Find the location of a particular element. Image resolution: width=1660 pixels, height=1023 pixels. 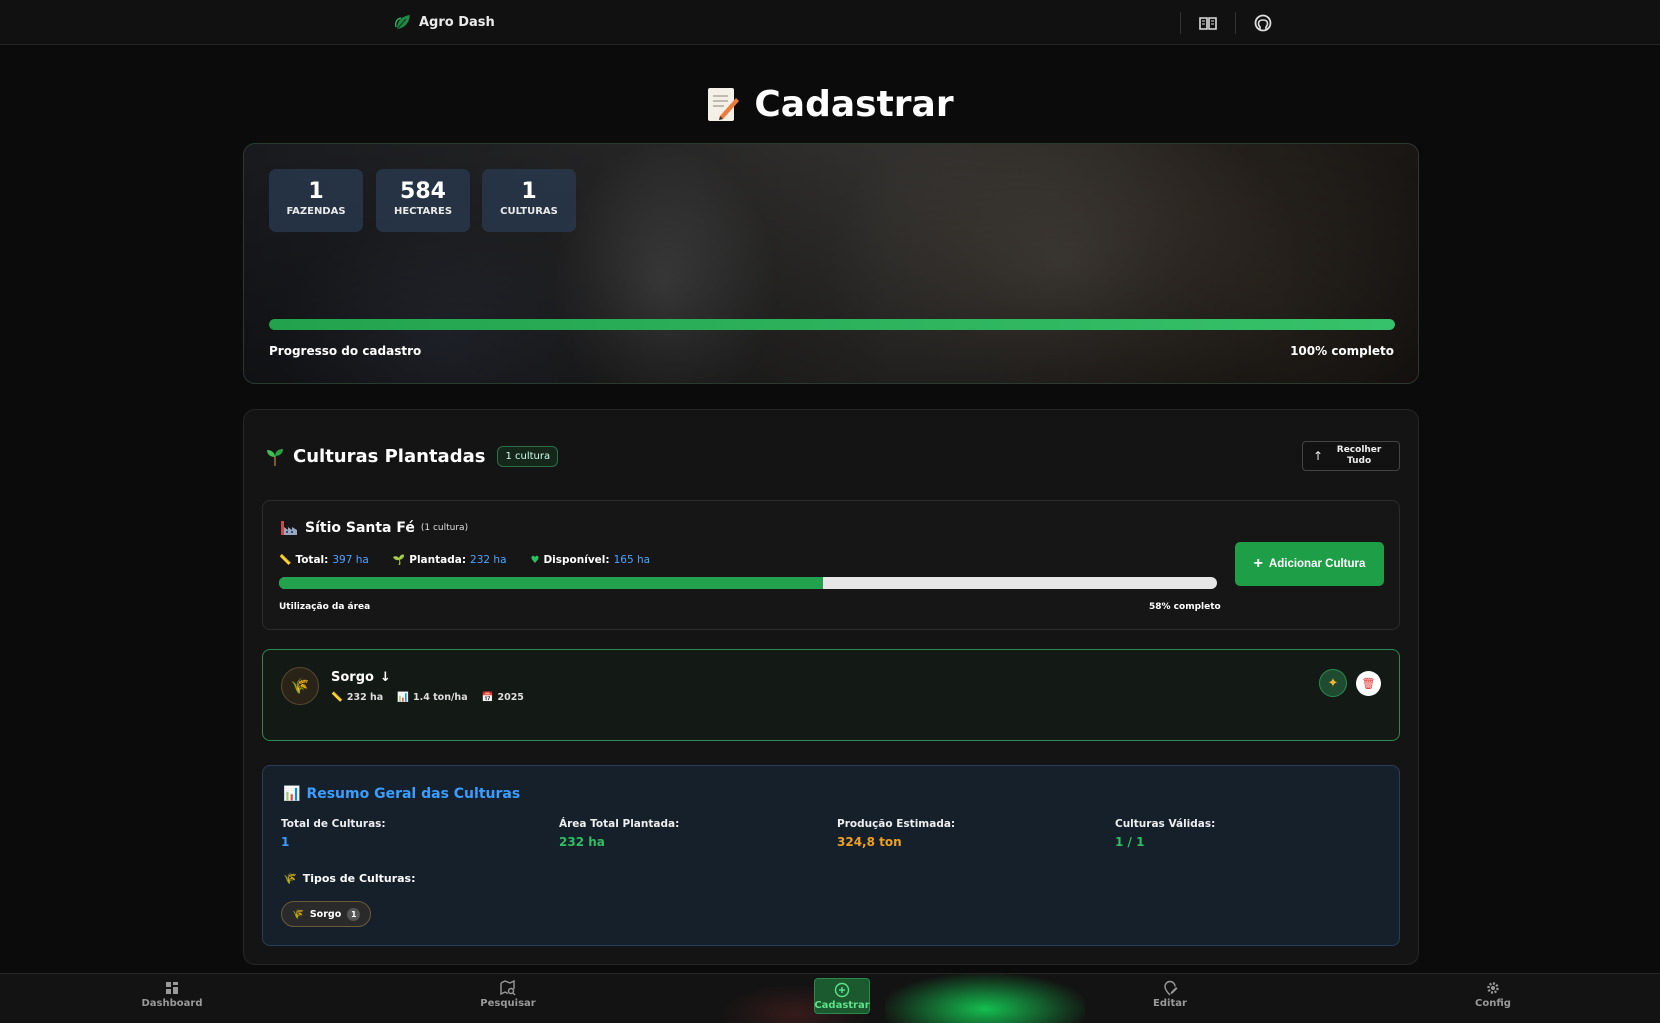

metric-value: 165 ha is located at coordinates (632, 560).